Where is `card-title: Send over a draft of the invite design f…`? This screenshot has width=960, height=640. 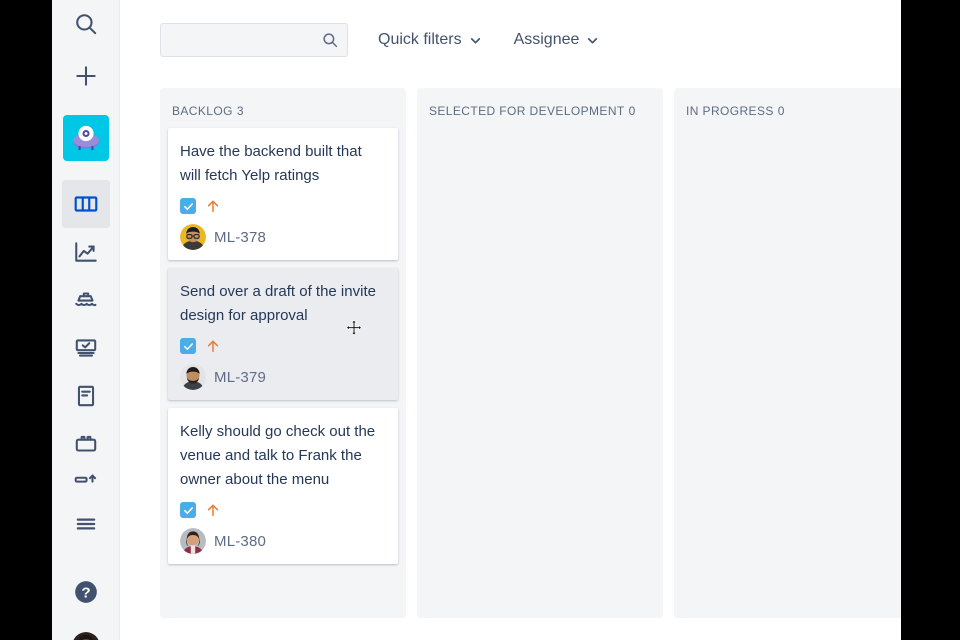 card-title: Send over a draft of the invite design f… is located at coordinates (278, 303).